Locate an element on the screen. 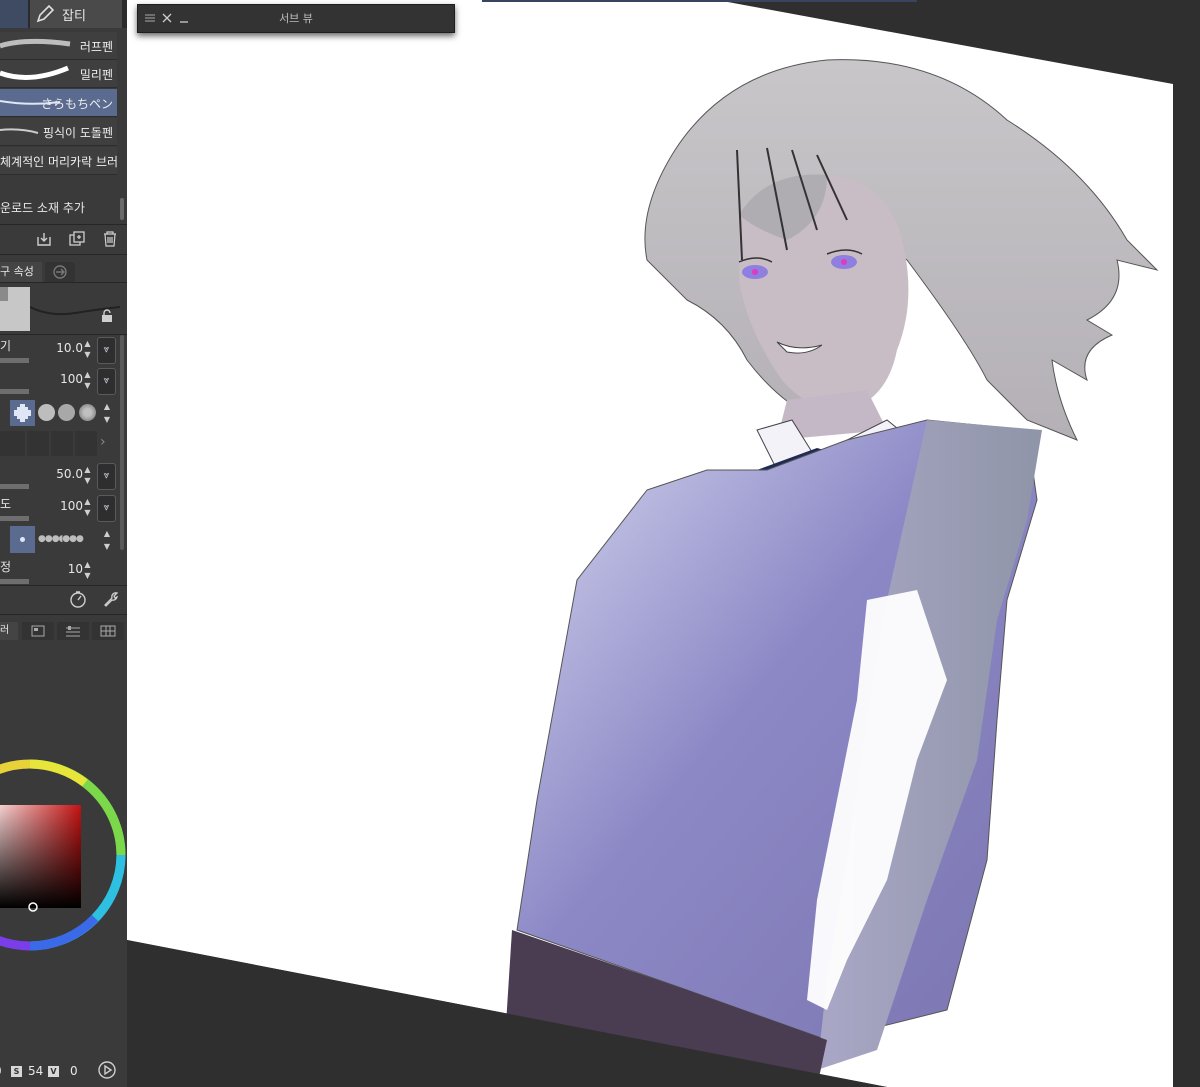  brush-list-scrollbar is located at coordinates (122, 209).